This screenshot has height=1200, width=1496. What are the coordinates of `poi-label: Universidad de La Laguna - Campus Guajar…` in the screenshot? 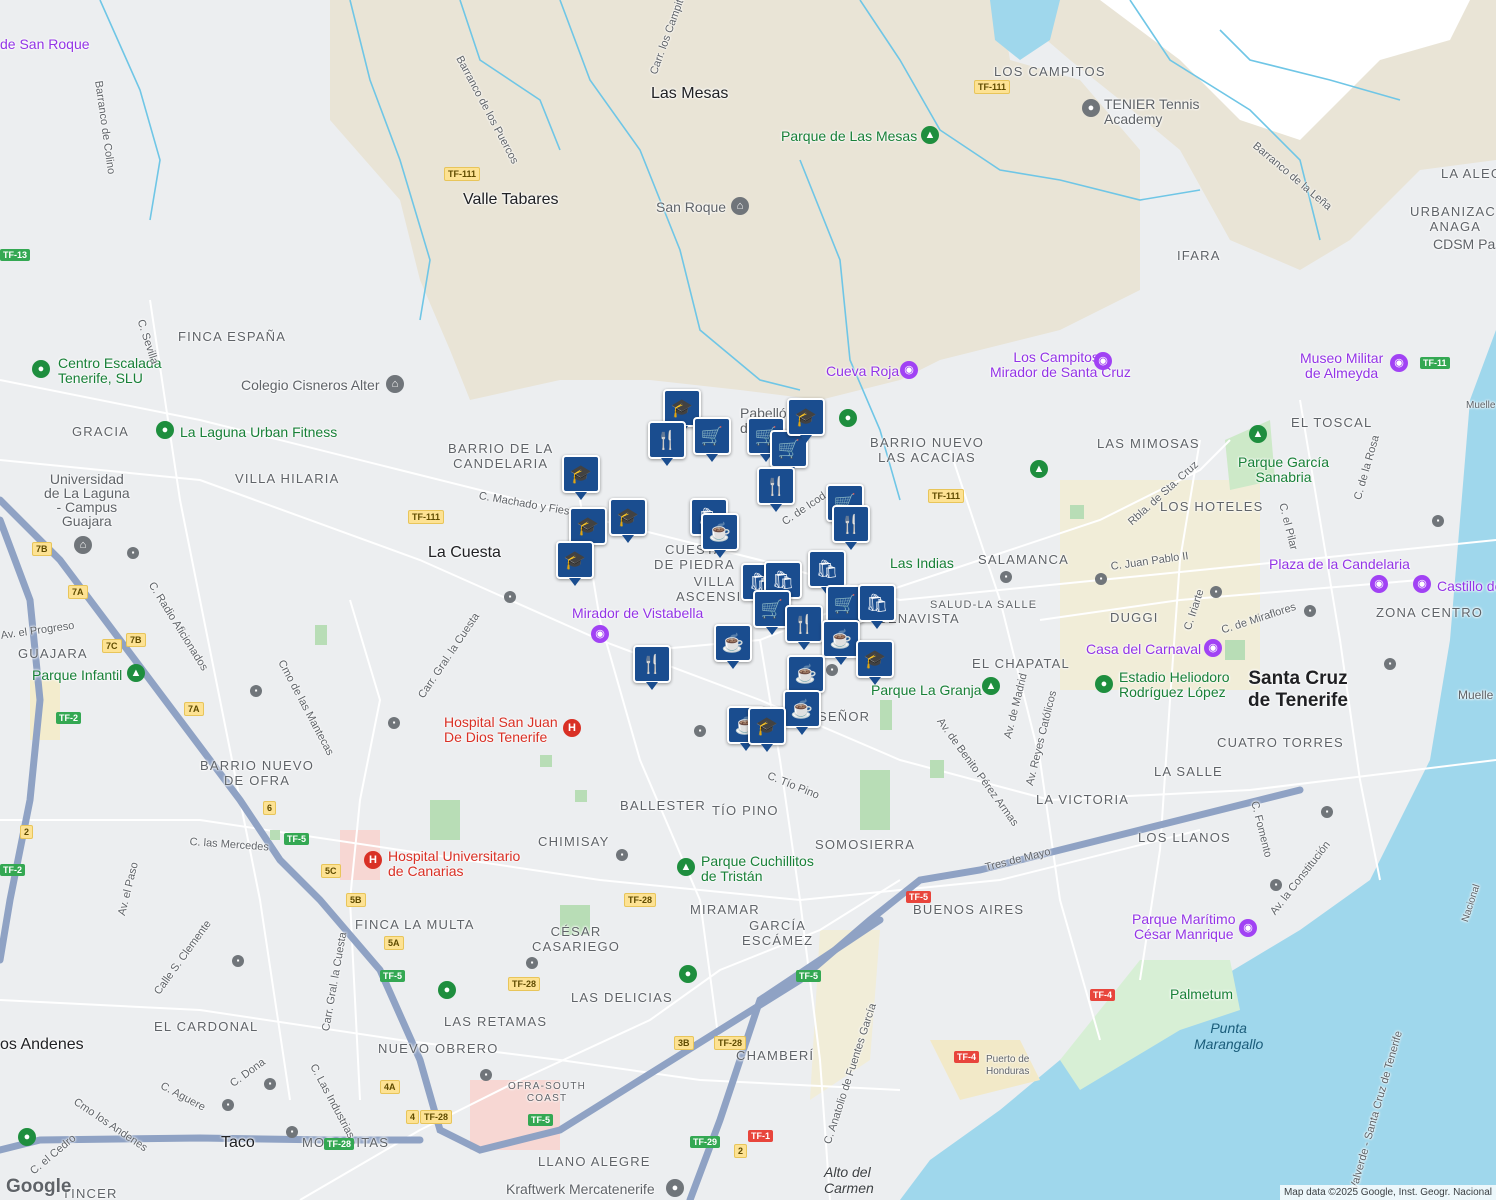 It's located at (87, 500).